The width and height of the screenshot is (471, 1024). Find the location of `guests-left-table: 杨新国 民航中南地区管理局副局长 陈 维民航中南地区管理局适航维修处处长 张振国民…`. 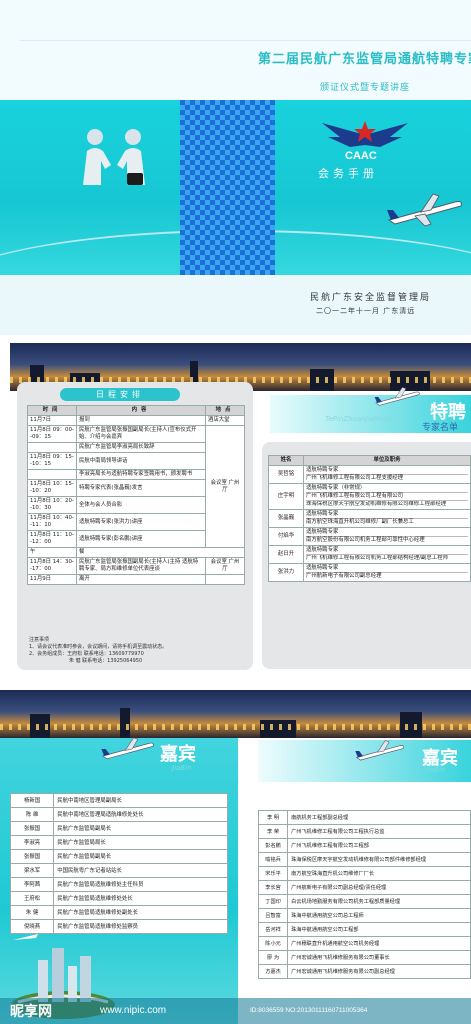

guests-left-table: 杨新国 民航中南地区管理局副局长 陈 维民航中南地区管理局适航维修处处长 张振国民… is located at coordinates (118, 863).